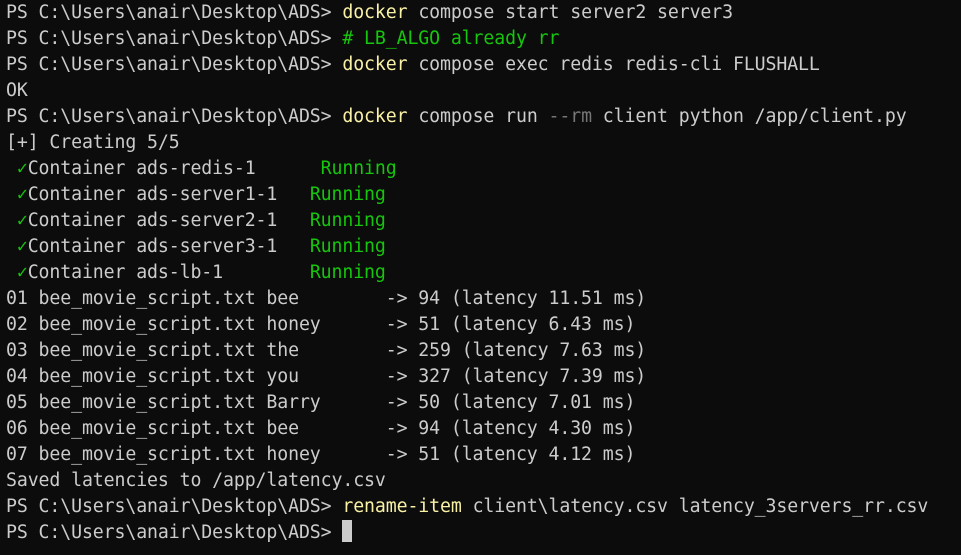  Describe the element at coordinates (483, 91) in the screenshot. I see `output-line: OK` at that location.